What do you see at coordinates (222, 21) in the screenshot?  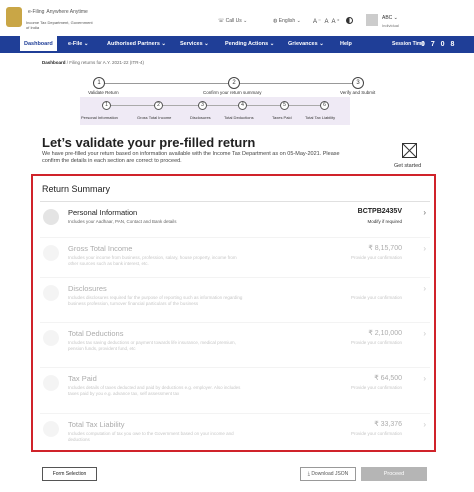 I see `phone-icon: ☏` at bounding box center [222, 21].